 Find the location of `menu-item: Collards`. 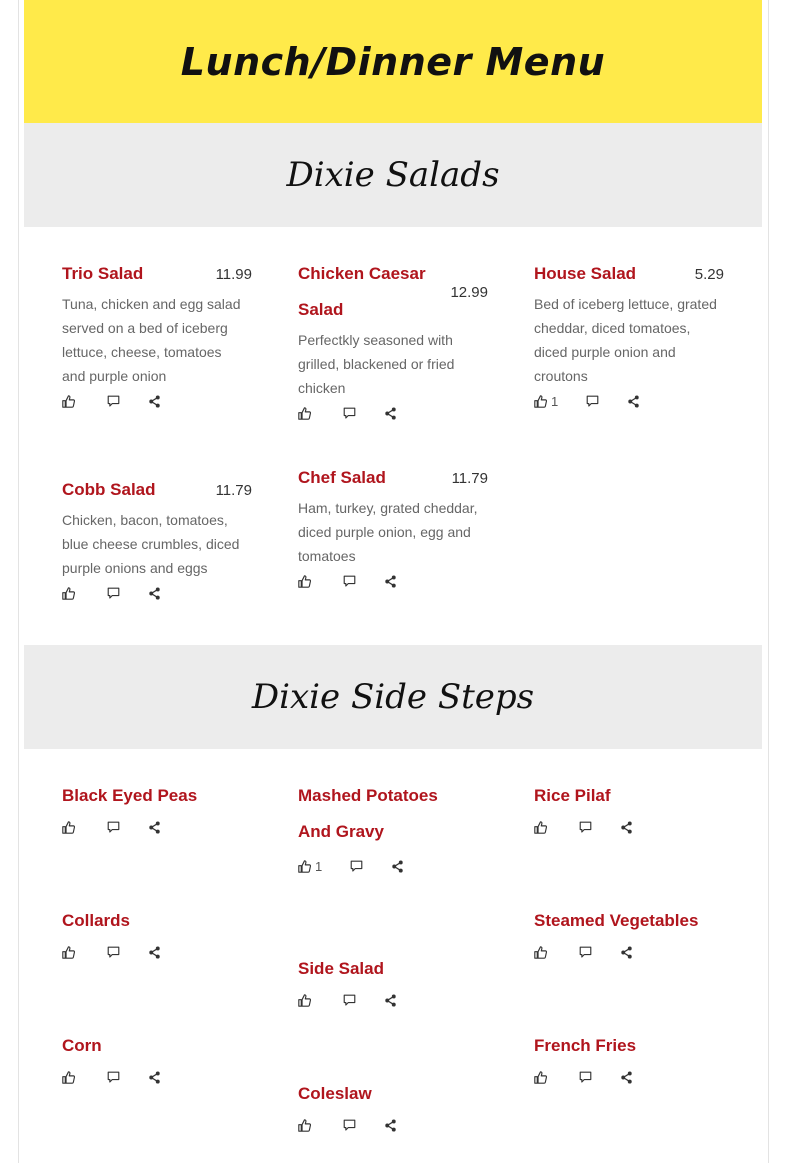

menu-item: Collards is located at coordinates (157, 933).